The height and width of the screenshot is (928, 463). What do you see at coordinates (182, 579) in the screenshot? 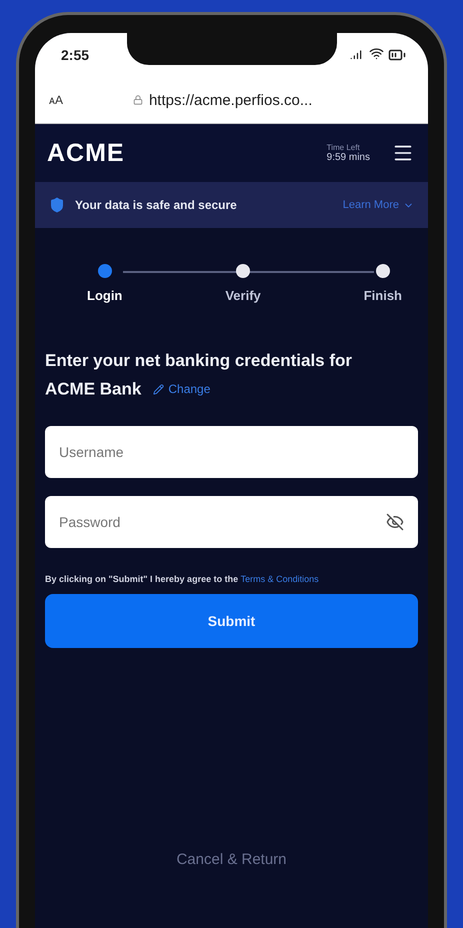
I see `terms-notice: By clicking on "Submit" I hereby agree to the Terms & Conditions` at bounding box center [182, 579].